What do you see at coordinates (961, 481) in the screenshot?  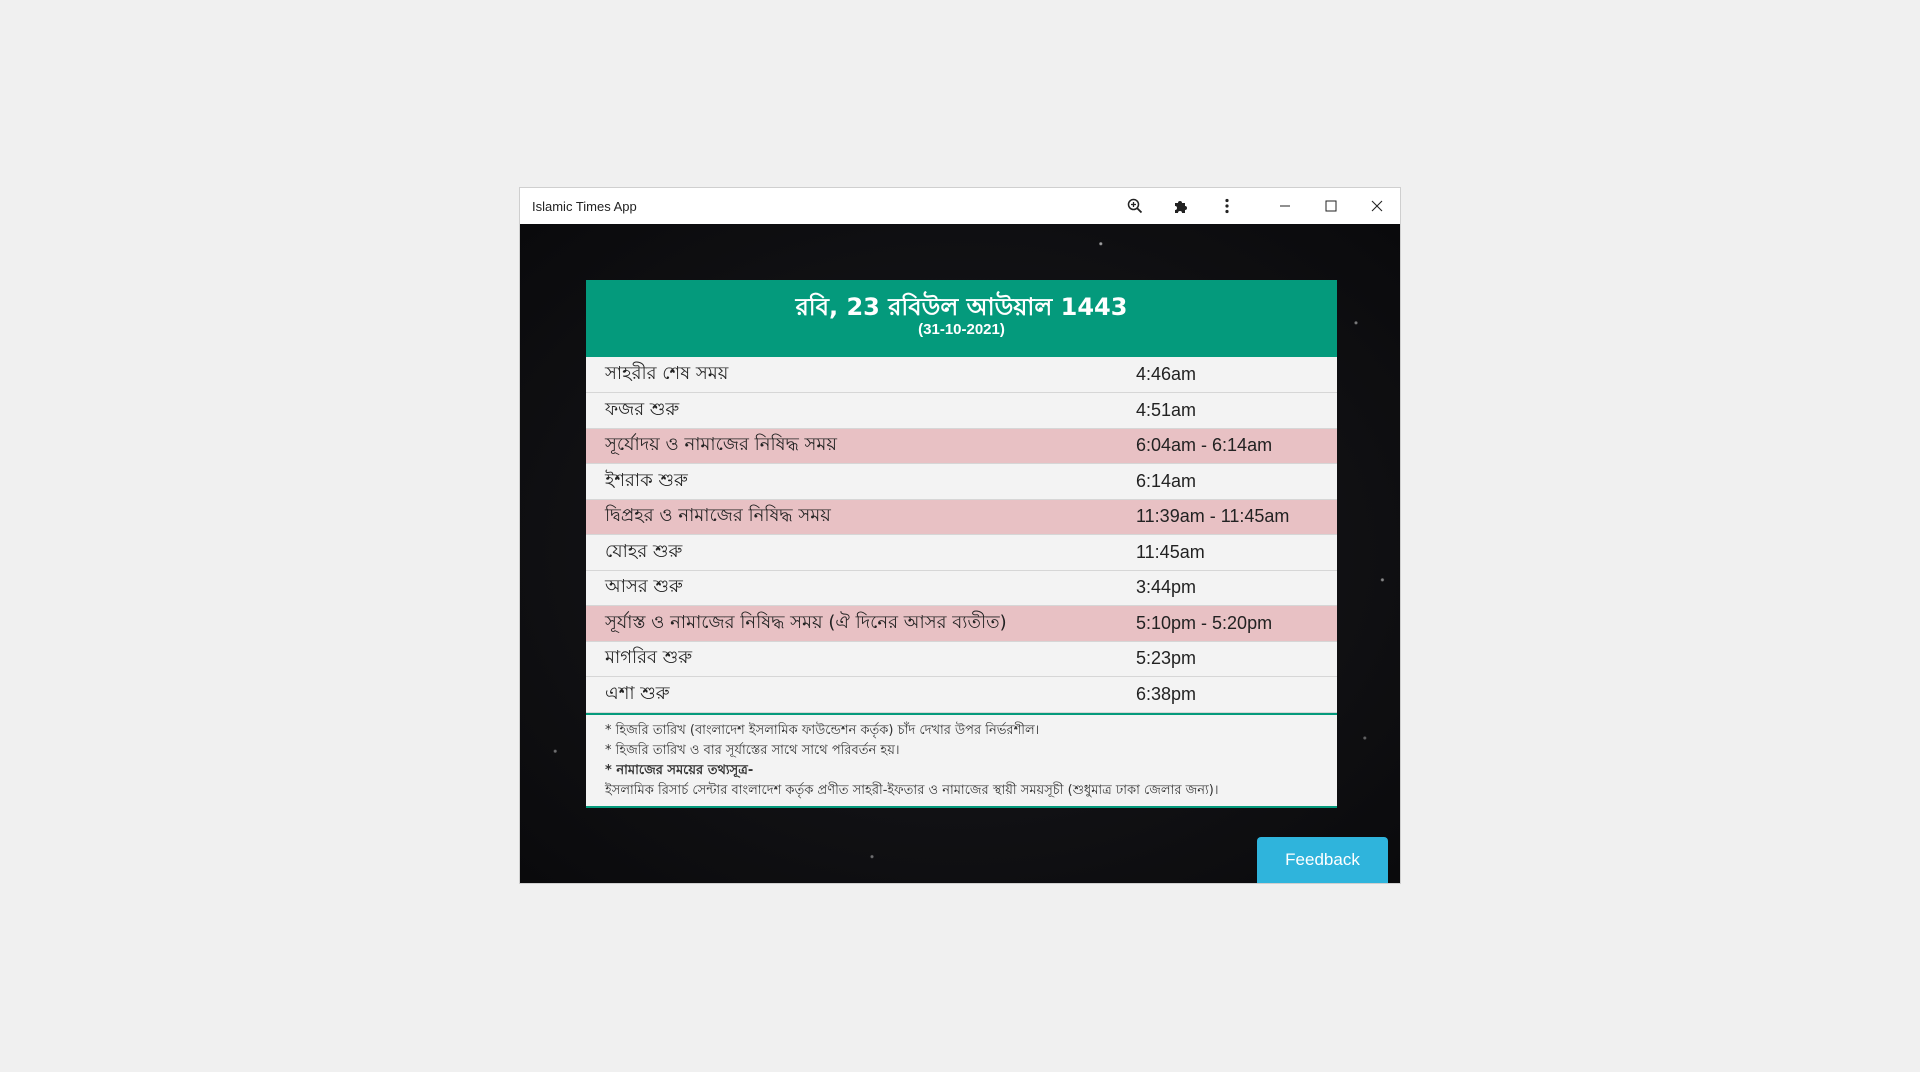 I see `table-row: ইশরাক শুরু 6:14am` at bounding box center [961, 481].